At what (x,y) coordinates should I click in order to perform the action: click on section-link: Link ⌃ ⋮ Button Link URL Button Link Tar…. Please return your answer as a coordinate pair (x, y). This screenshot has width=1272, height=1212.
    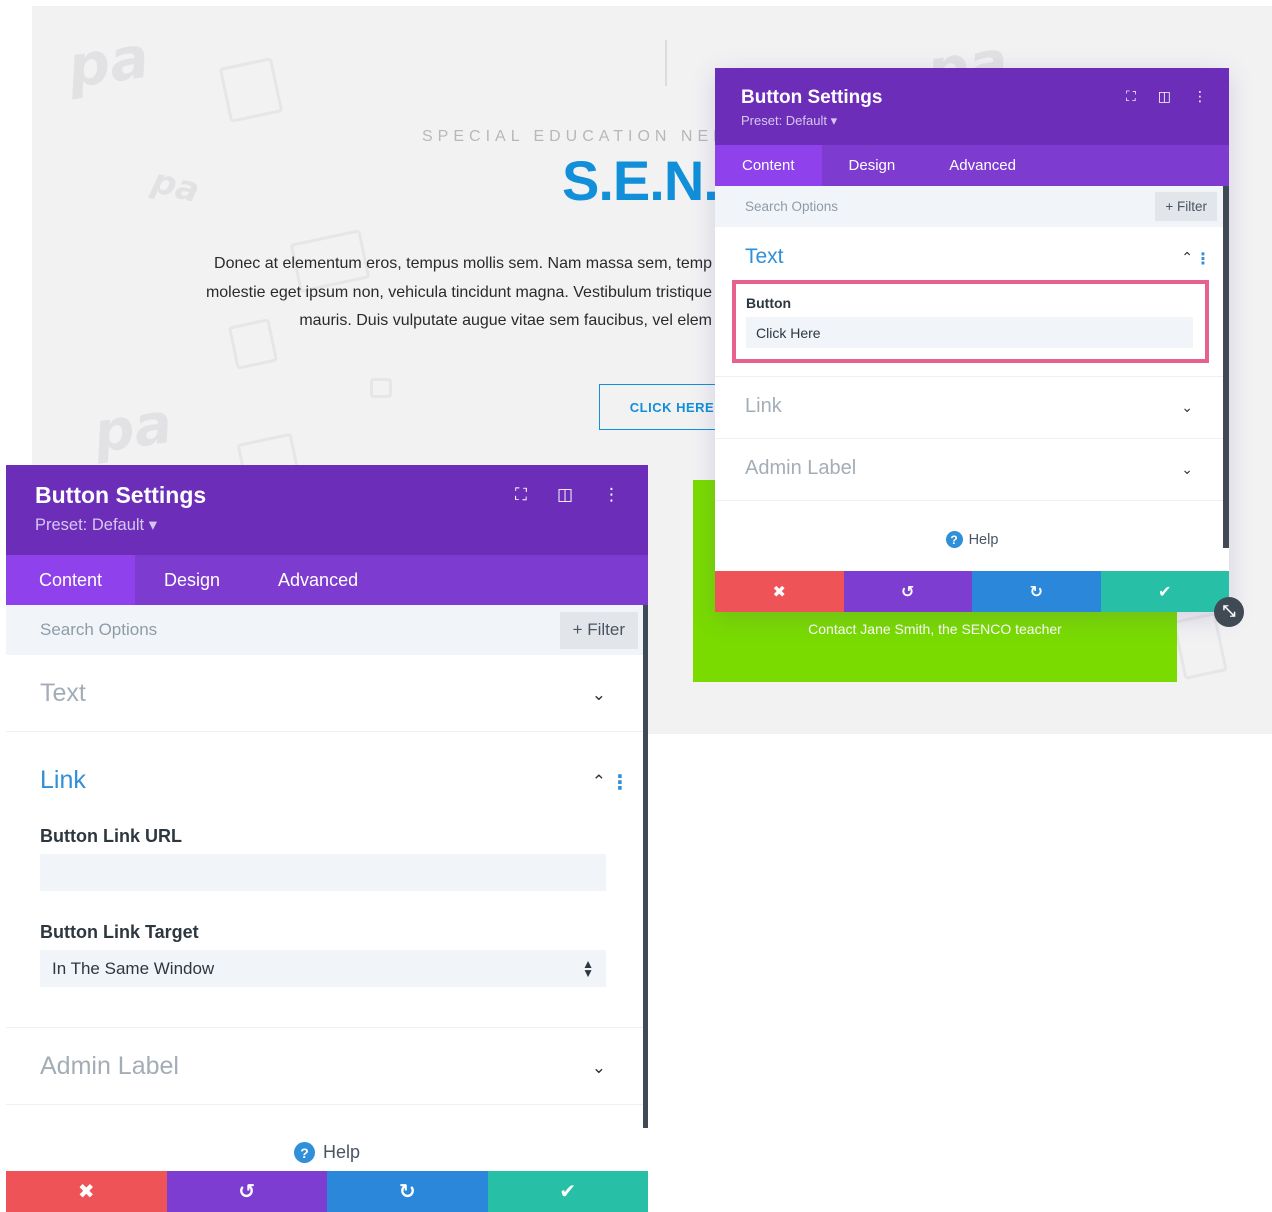
    Looking at the image, I should click on (327, 880).